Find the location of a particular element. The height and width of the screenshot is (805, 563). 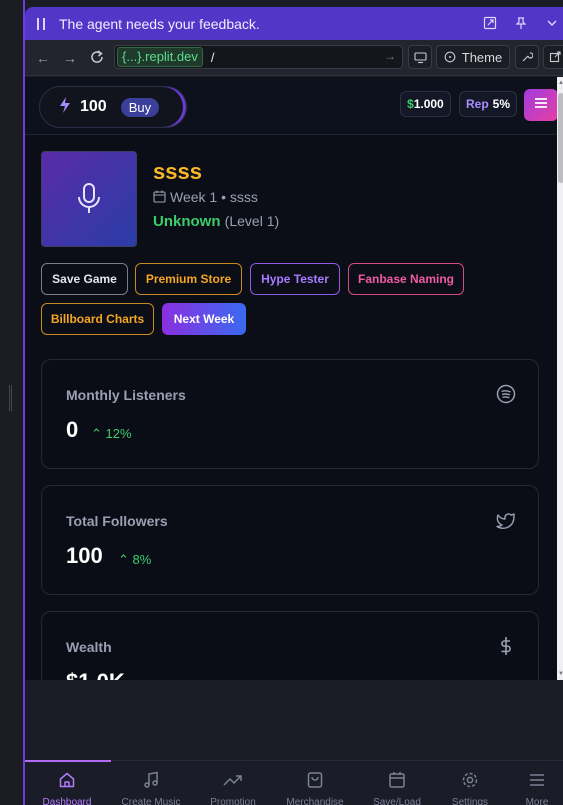

external-link-icon is located at coordinates (555, 57).